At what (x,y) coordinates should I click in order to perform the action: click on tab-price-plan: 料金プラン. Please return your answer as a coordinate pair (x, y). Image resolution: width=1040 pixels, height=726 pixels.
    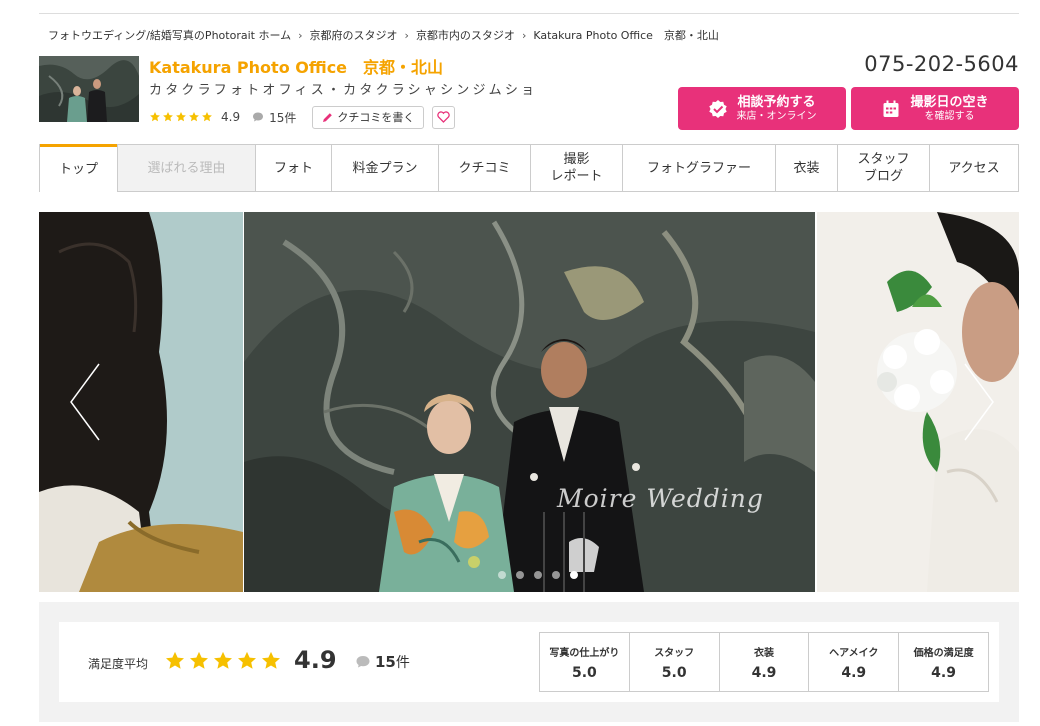
    Looking at the image, I should click on (384, 168).